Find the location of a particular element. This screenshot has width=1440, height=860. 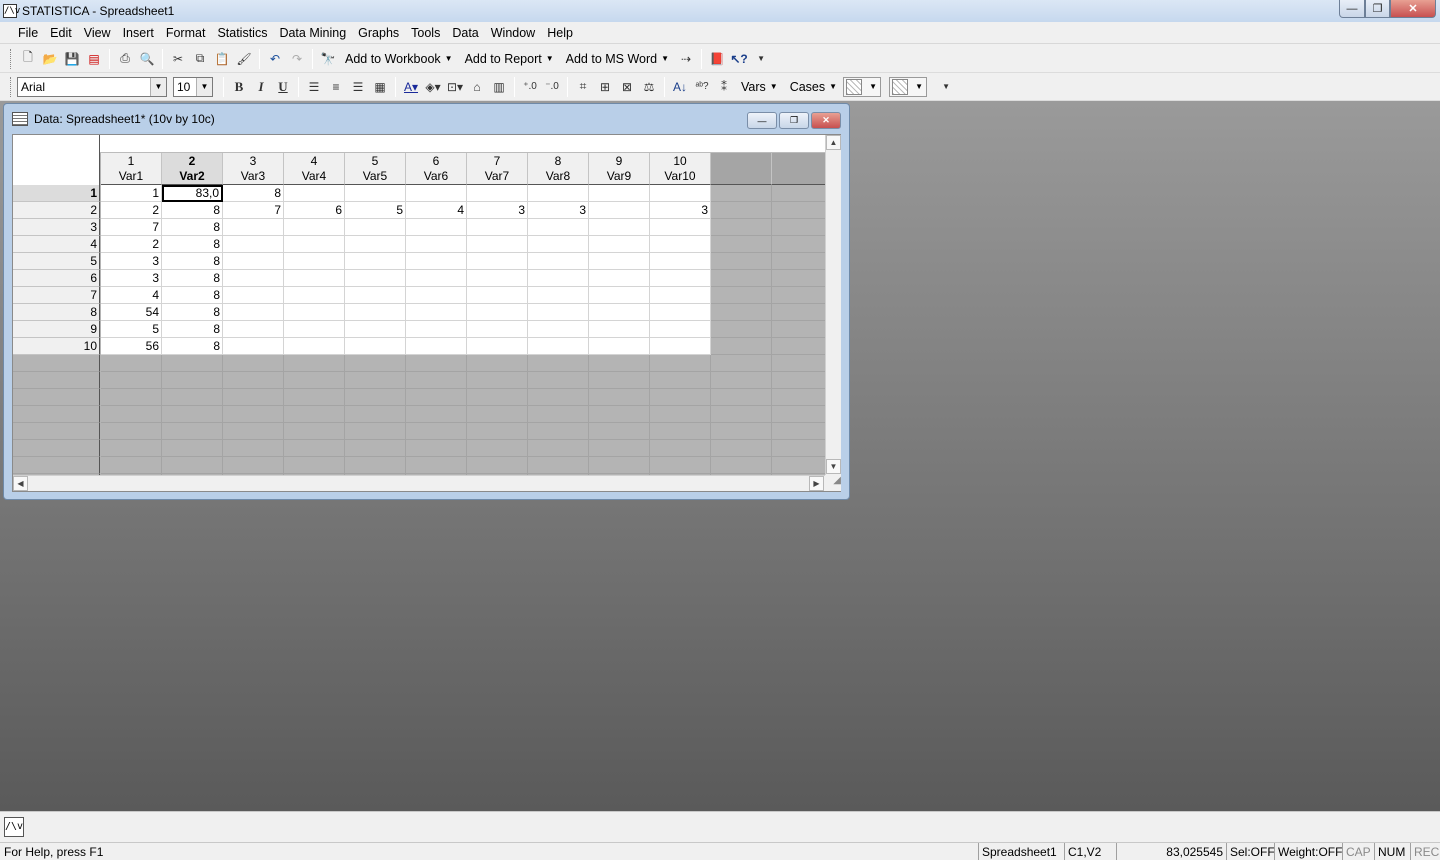

row-header: 2 is located at coordinates (56, 210).